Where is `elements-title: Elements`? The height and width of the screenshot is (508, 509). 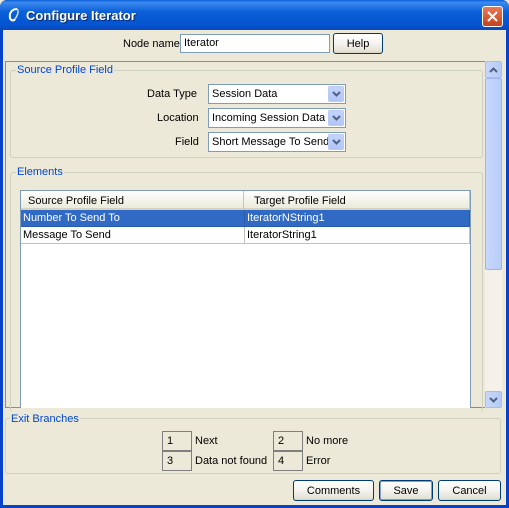 elements-title: Elements is located at coordinates (40, 172).